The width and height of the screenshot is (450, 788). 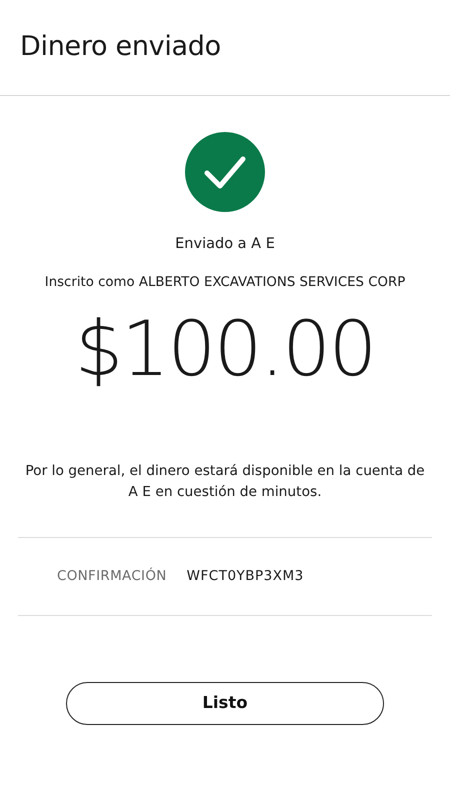 What do you see at coordinates (112, 576) in the screenshot?
I see `confirmation-label: CONFIRMACIÓN` at bounding box center [112, 576].